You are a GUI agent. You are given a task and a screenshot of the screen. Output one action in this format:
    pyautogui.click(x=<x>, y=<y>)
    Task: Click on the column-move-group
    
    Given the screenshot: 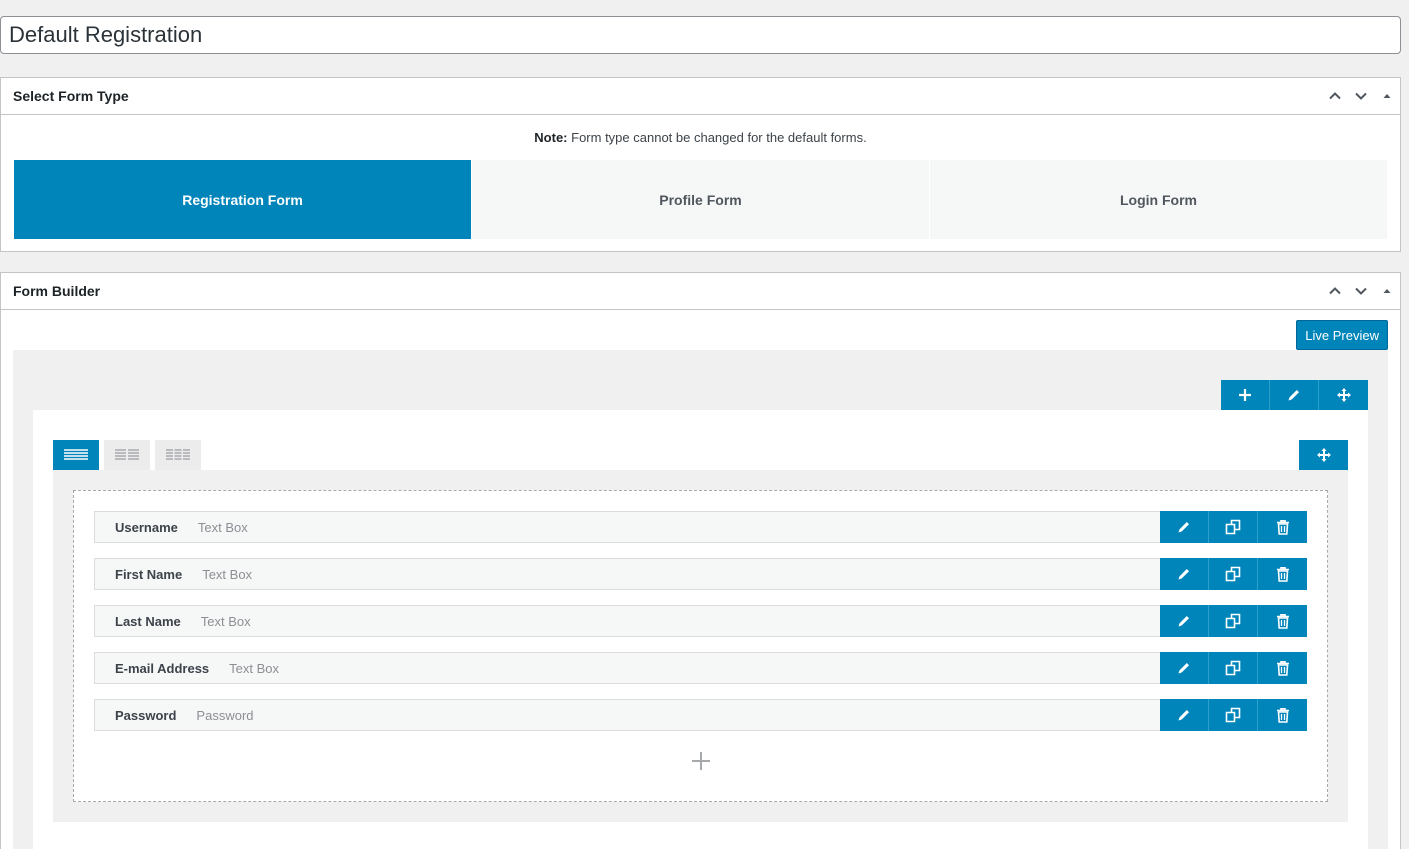 What is the action you would take?
    pyautogui.click(x=1323, y=455)
    